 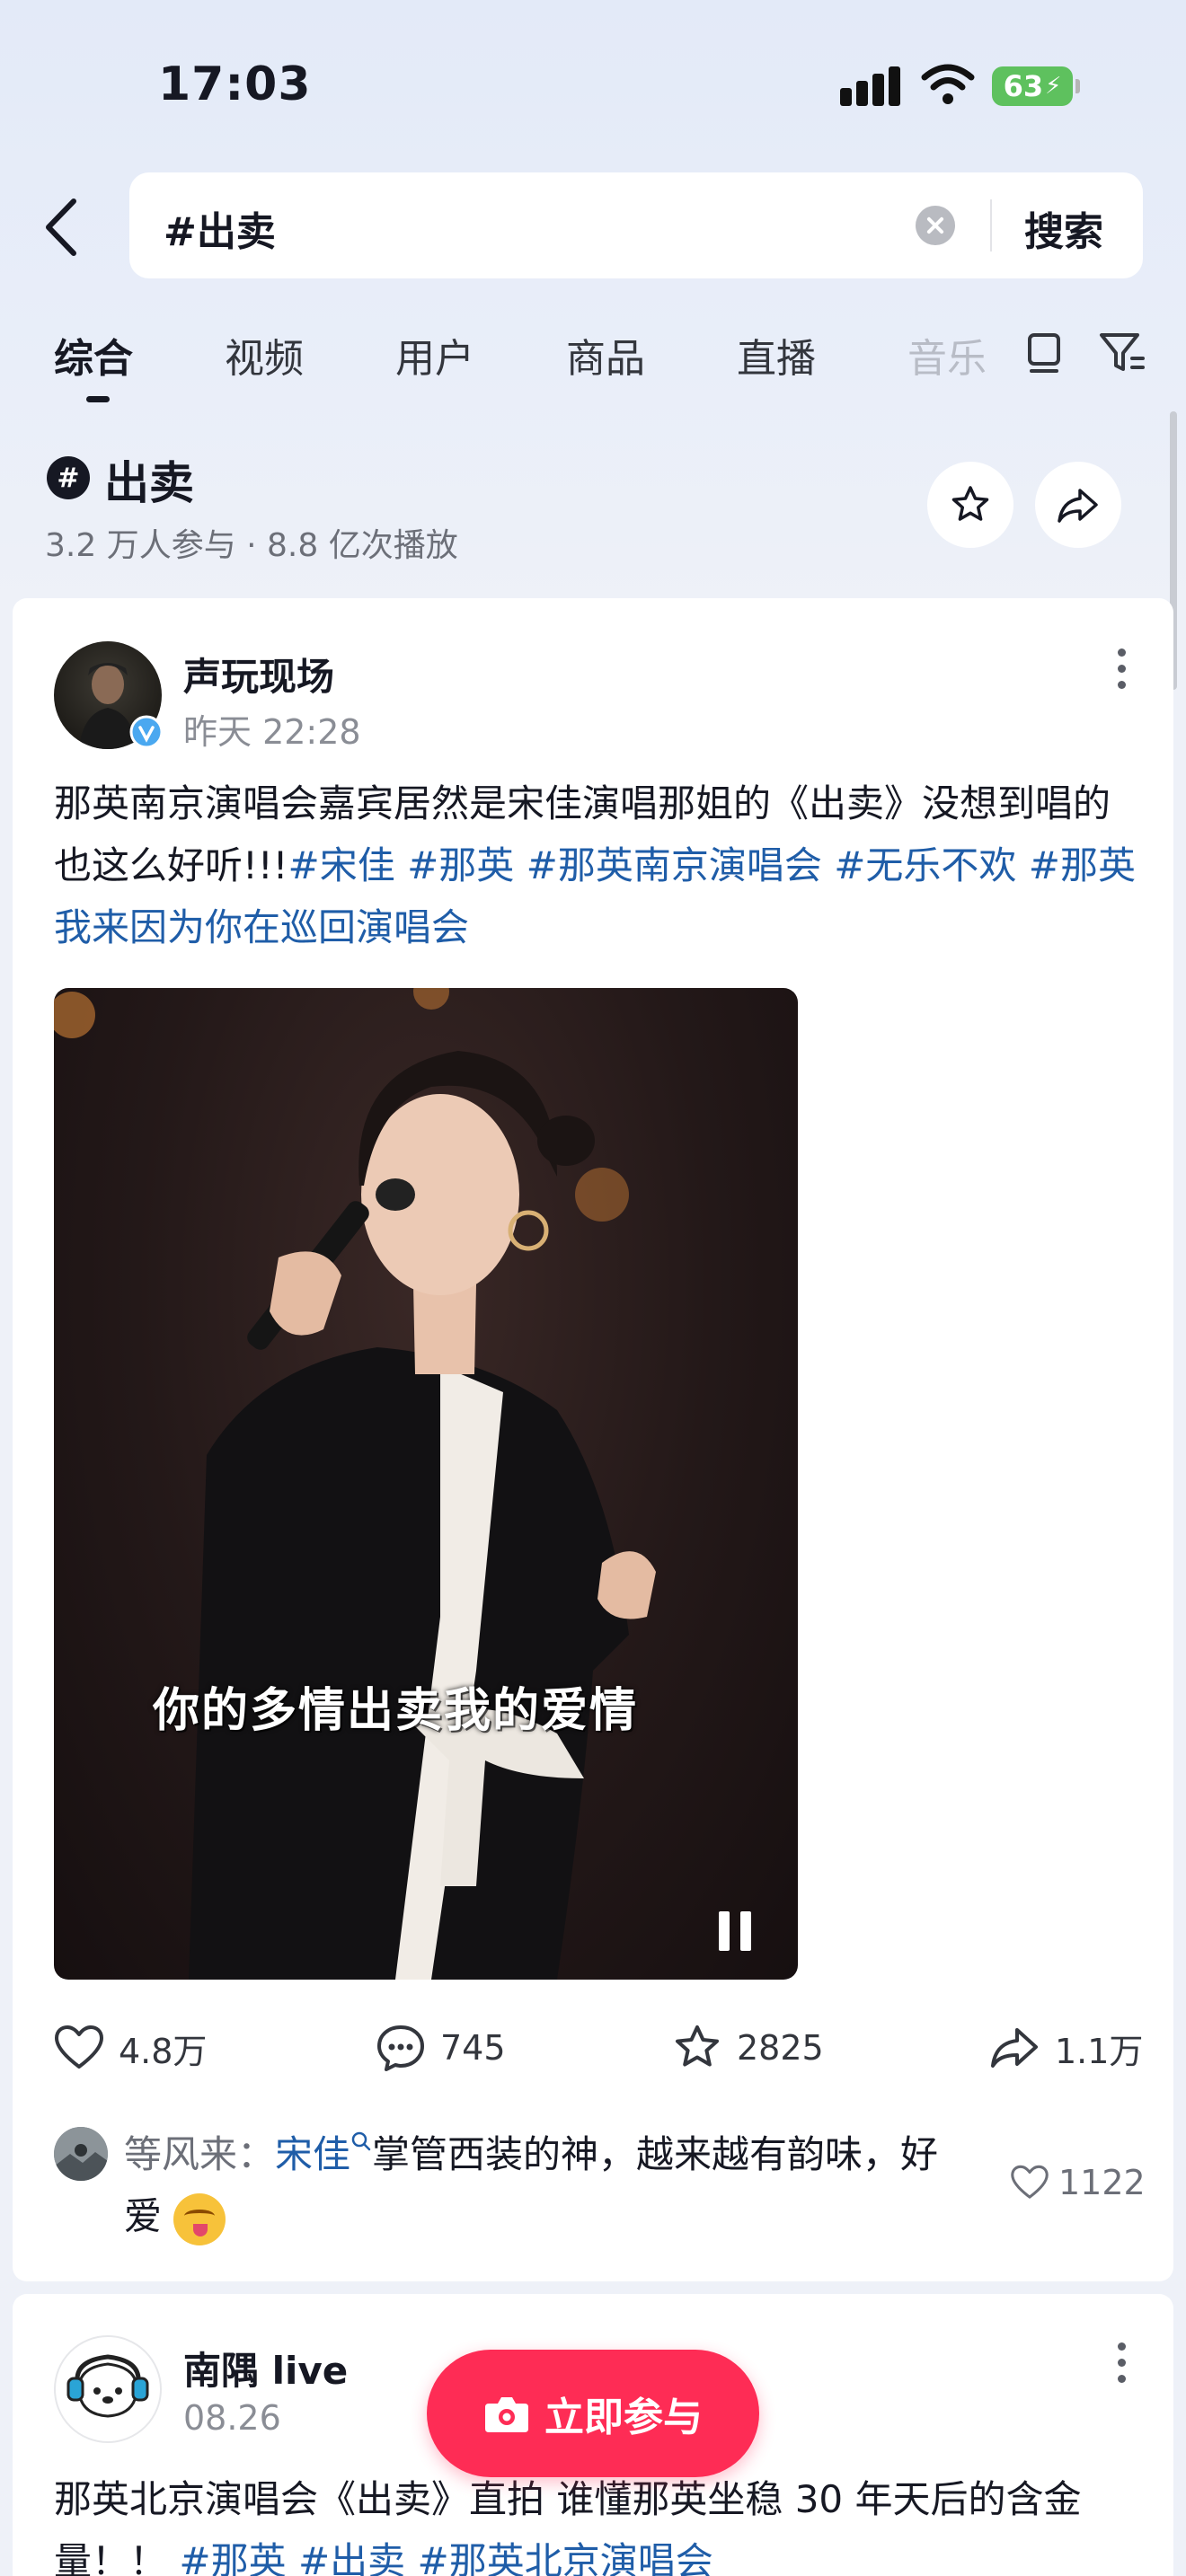 What do you see at coordinates (400, 2048) in the screenshot?
I see `comment-icon` at bounding box center [400, 2048].